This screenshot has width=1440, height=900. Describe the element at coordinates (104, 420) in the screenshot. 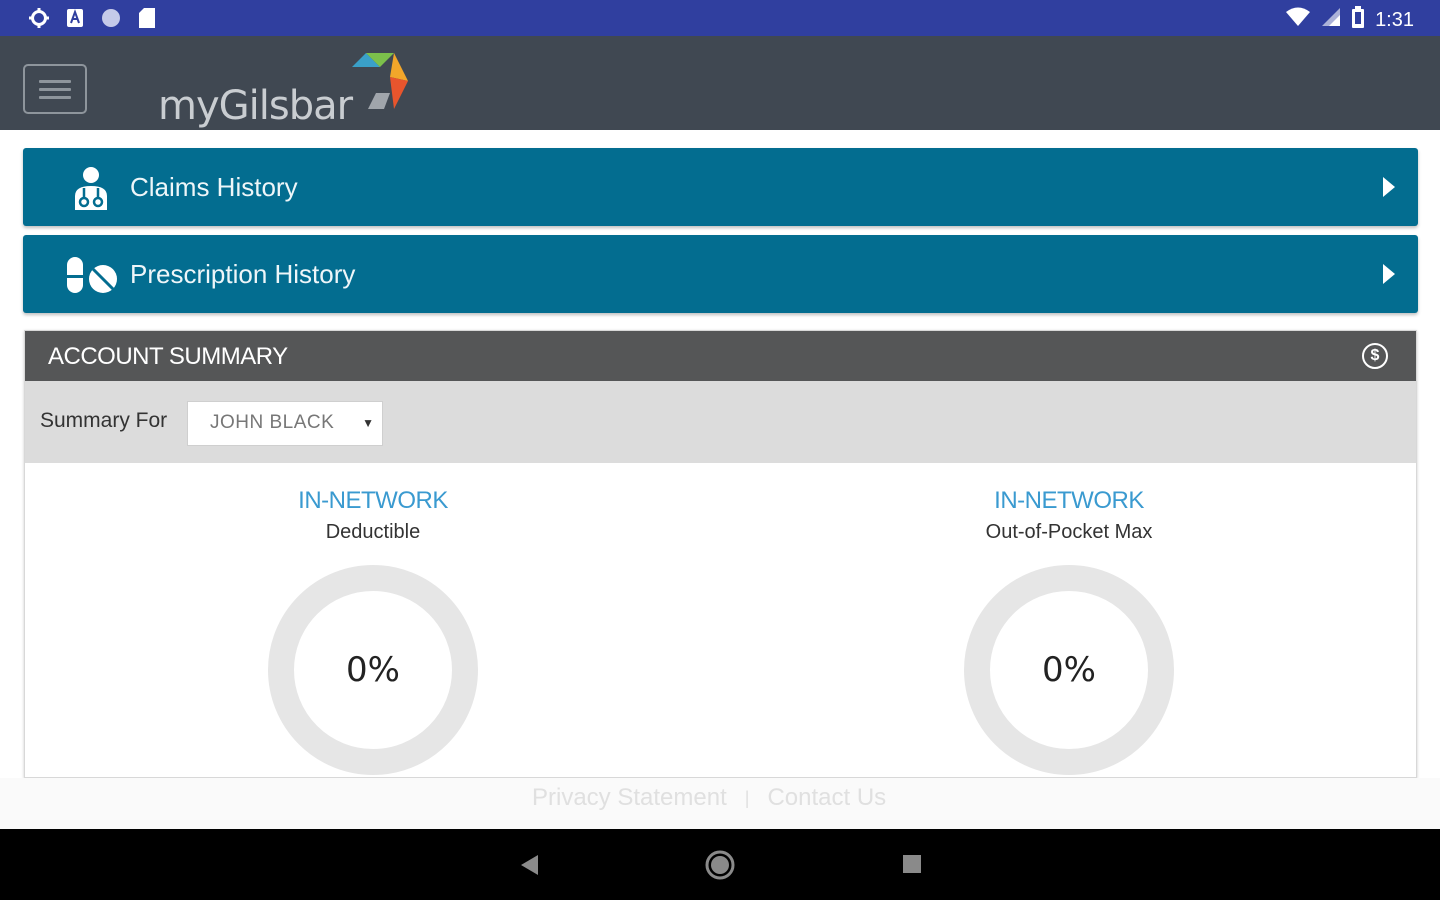

I see `summary-for-label: Summary For` at that location.